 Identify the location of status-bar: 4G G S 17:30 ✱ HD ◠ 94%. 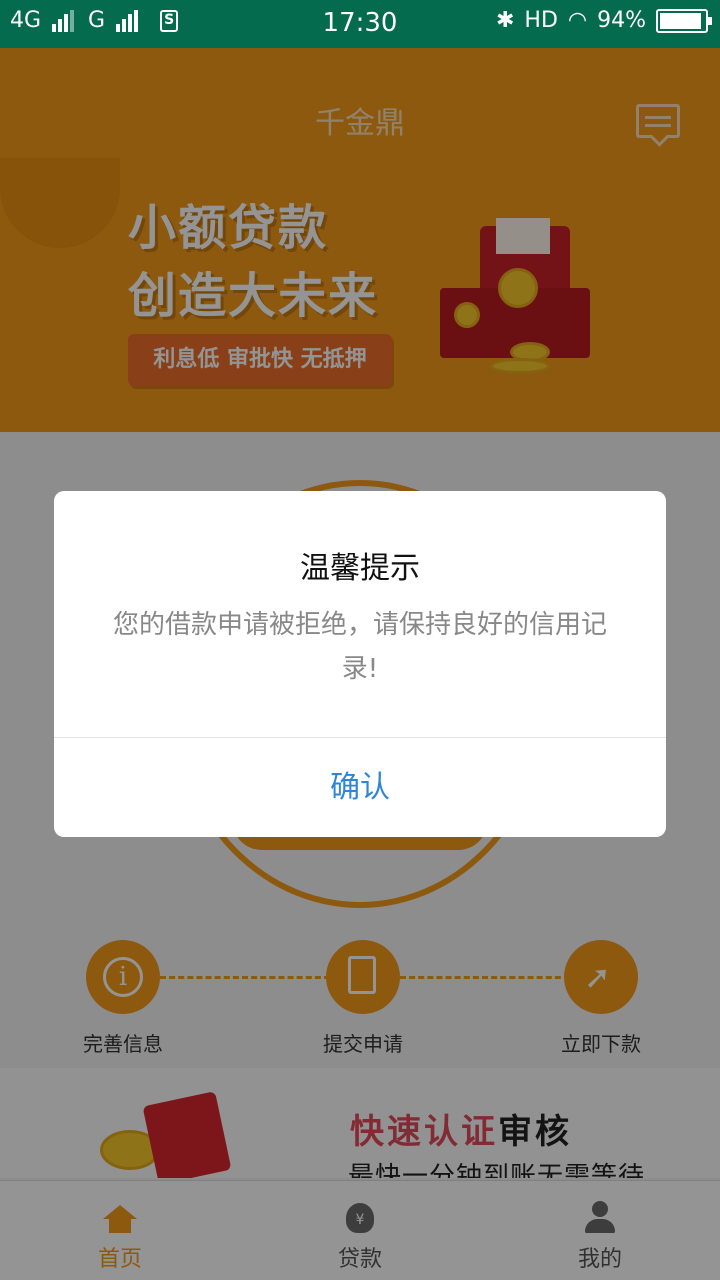
(360, 24).